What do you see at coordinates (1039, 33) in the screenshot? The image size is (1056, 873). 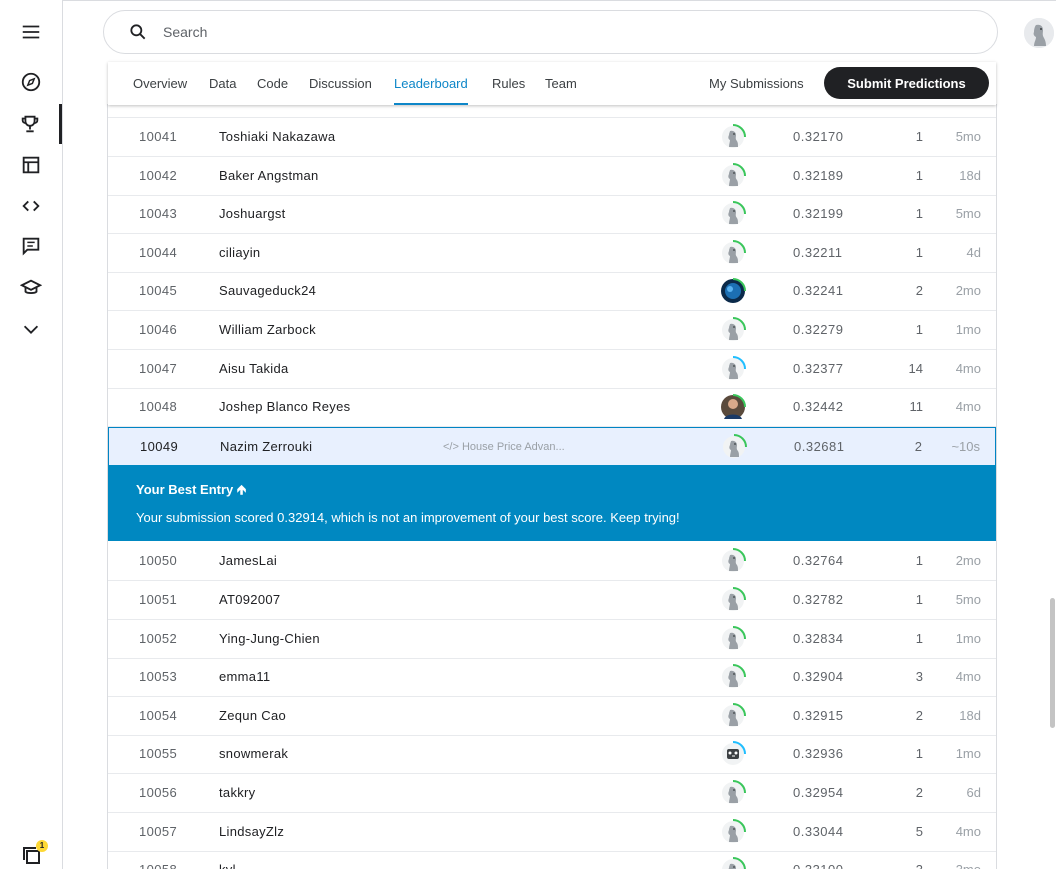 I see `user-avatar` at bounding box center [1039, 33].